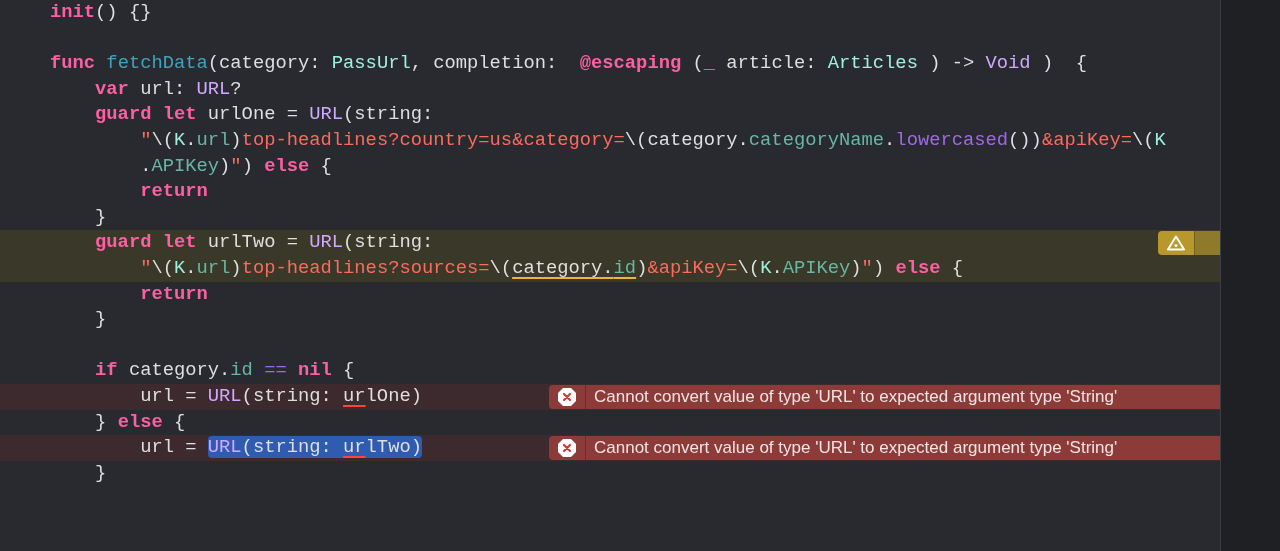  Describe the element at coordinates (652, 140) in the screenshot. I see `code-line: "\(K.url)top-headlines?country=us&category=\(category.categoryName.lowercased())&apiKey=\(K` at that location.